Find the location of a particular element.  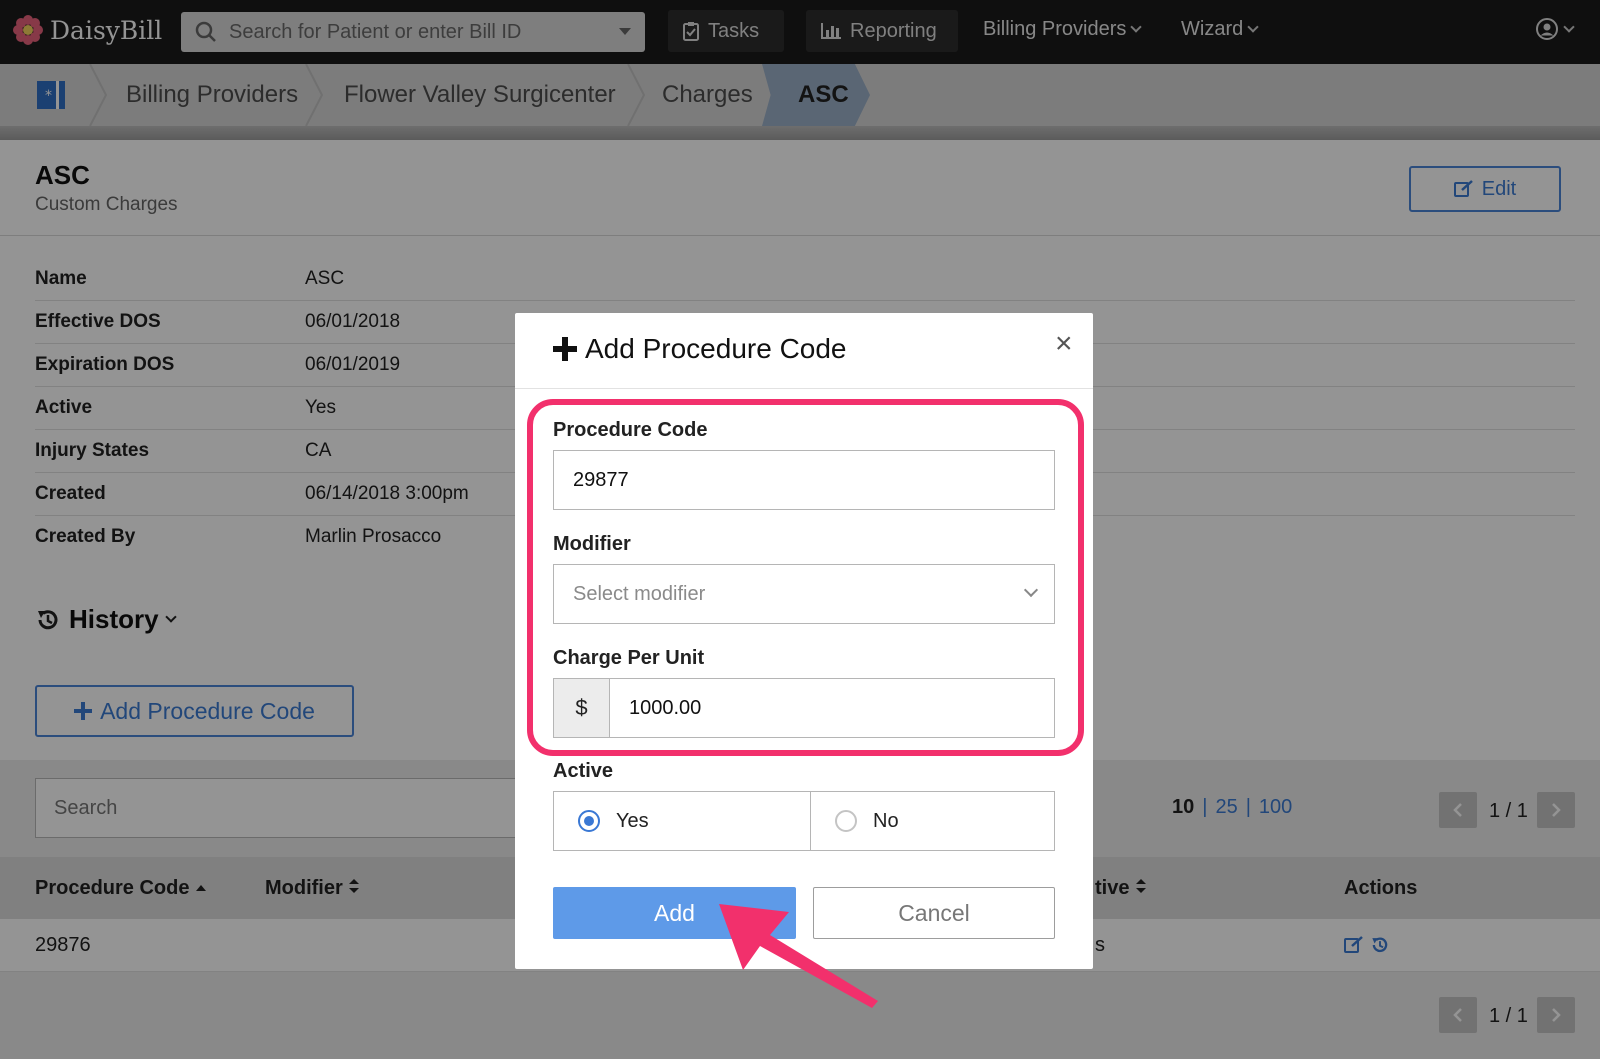

radio-selected-icon is located at coordinates (589, 821).